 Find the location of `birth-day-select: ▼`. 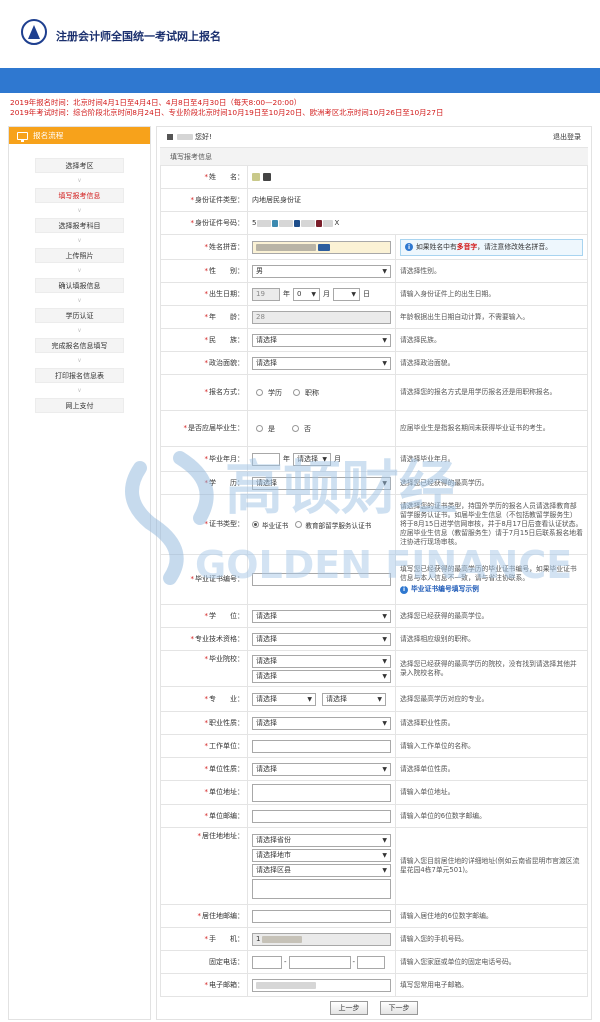

birth-day-select: ▼ is located at coordinates (346, 294).